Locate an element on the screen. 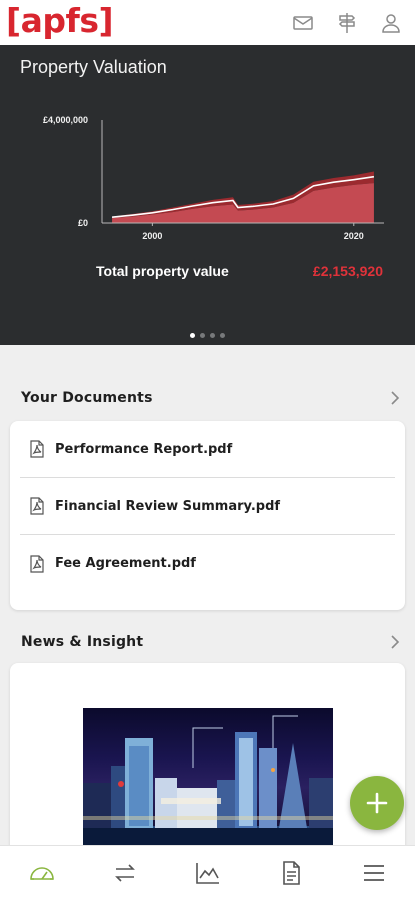 Image resolution: width=415 pixels, height=900 pixels. mail-icon is located at coordinates (303, 23).